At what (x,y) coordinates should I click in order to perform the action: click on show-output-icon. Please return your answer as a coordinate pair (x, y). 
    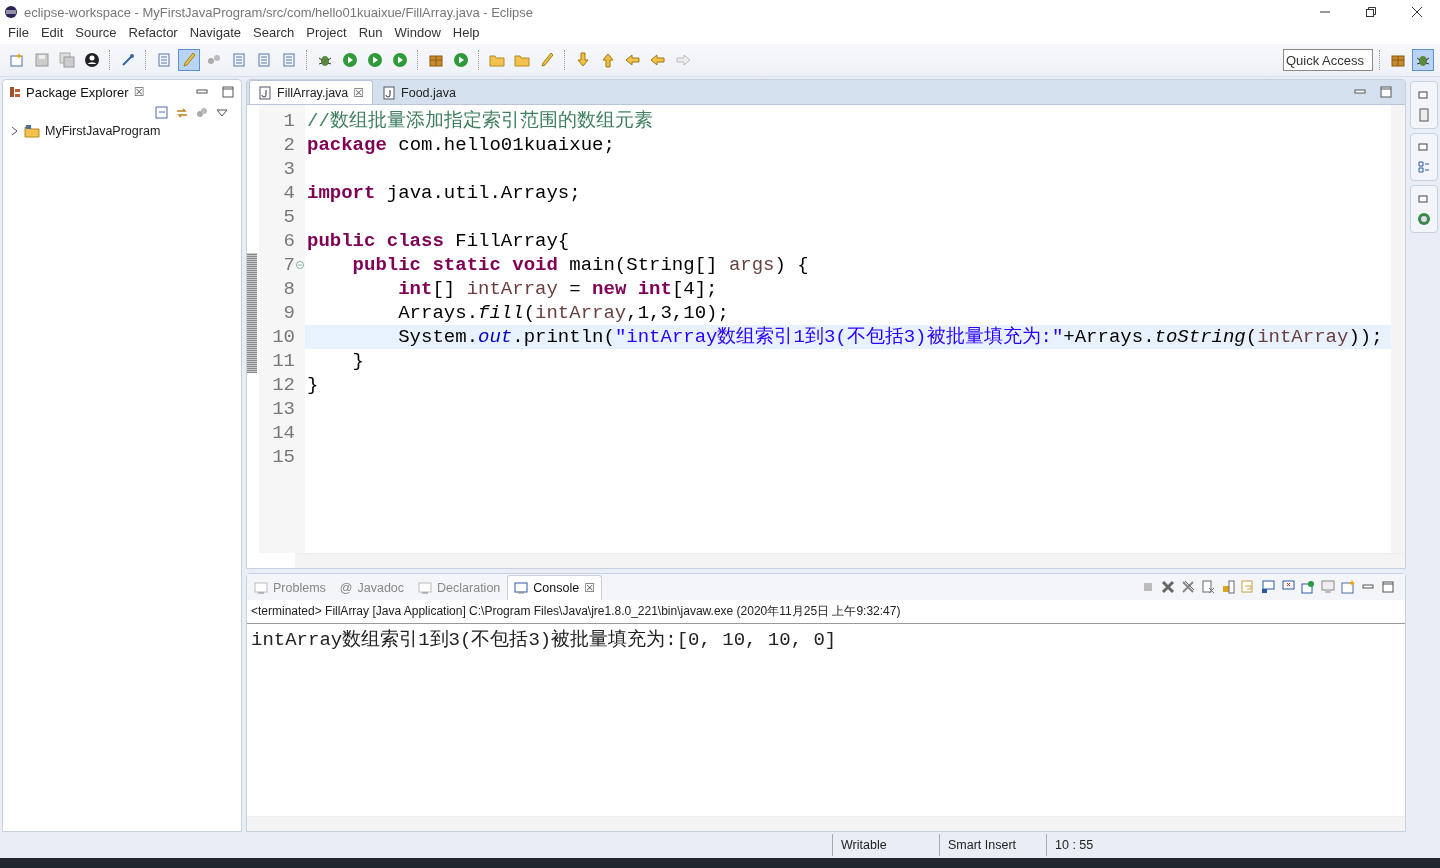
    Looking at the image, I should click on (1268, 587).